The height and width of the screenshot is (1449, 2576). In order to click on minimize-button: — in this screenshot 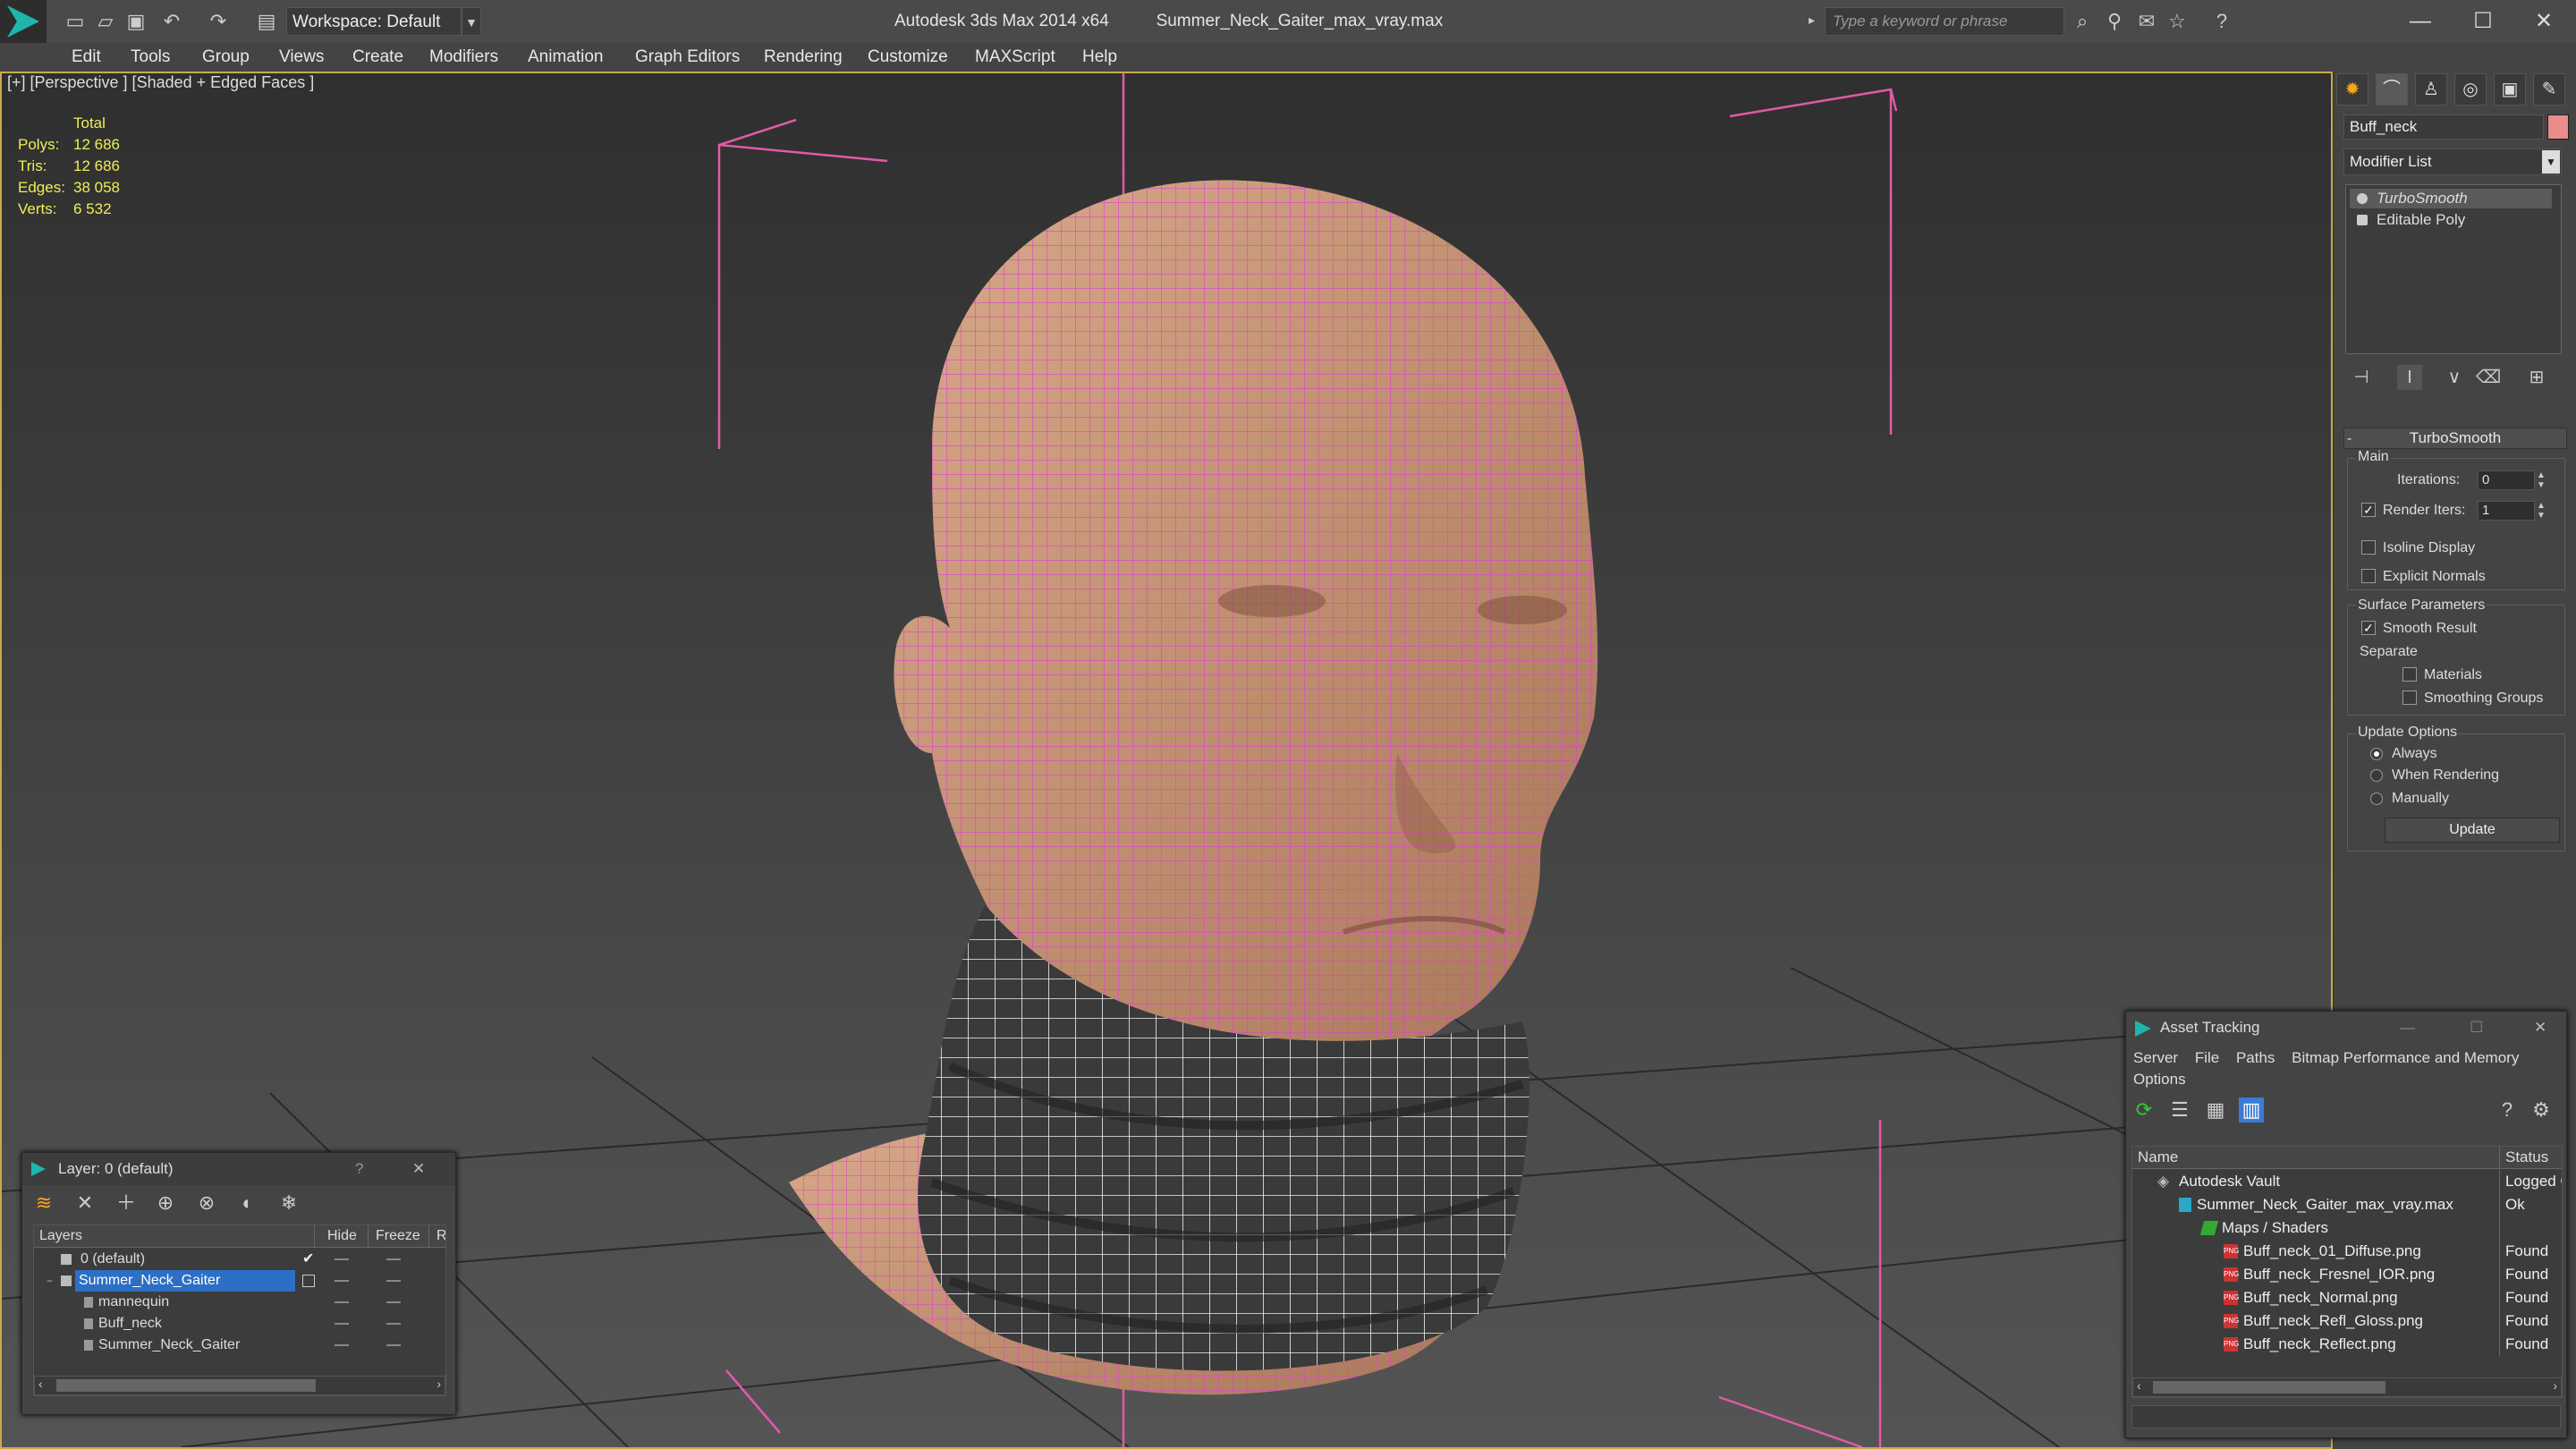, I will do `click(2420, 21)`.